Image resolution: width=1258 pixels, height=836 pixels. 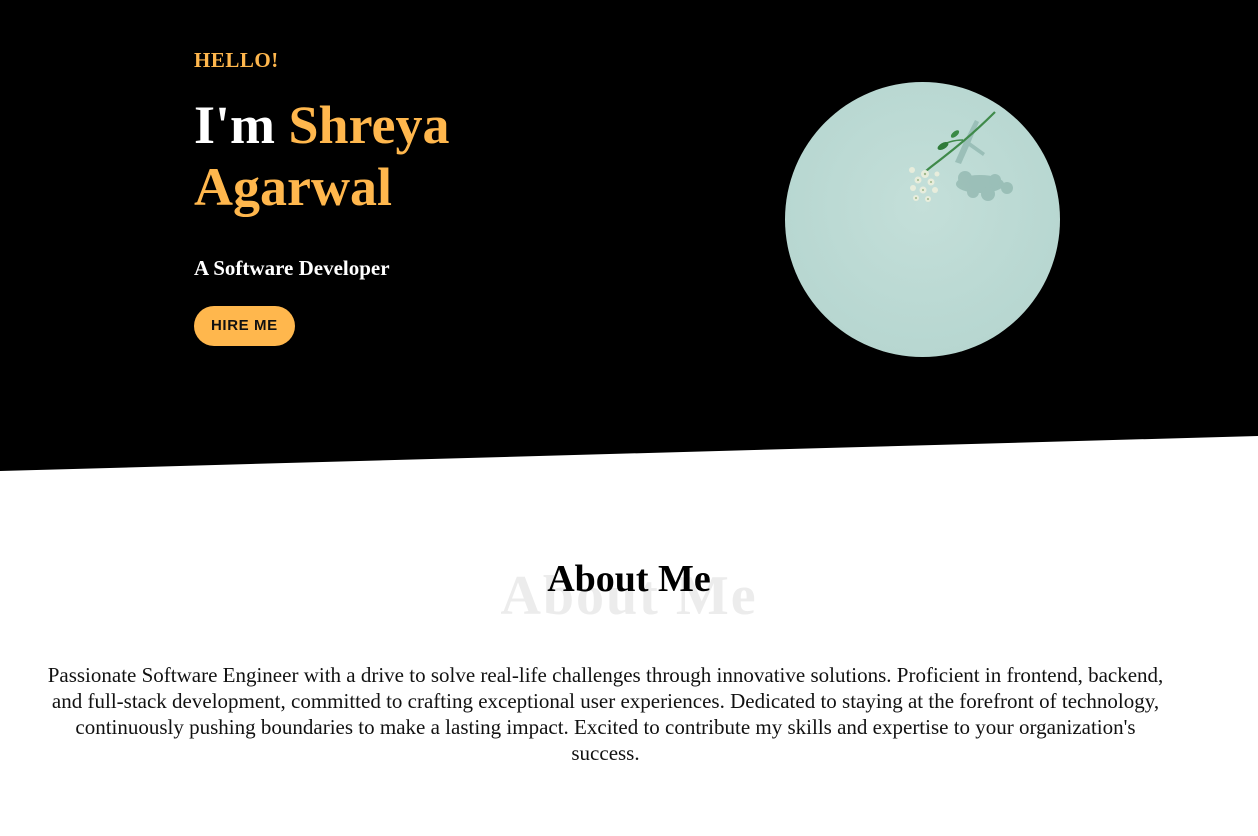 What do you see at coordinates (404, 156) in the screenshot?
I see `hero-heading: I'm Shreya Agarwal` at bounding box center [404, 156].